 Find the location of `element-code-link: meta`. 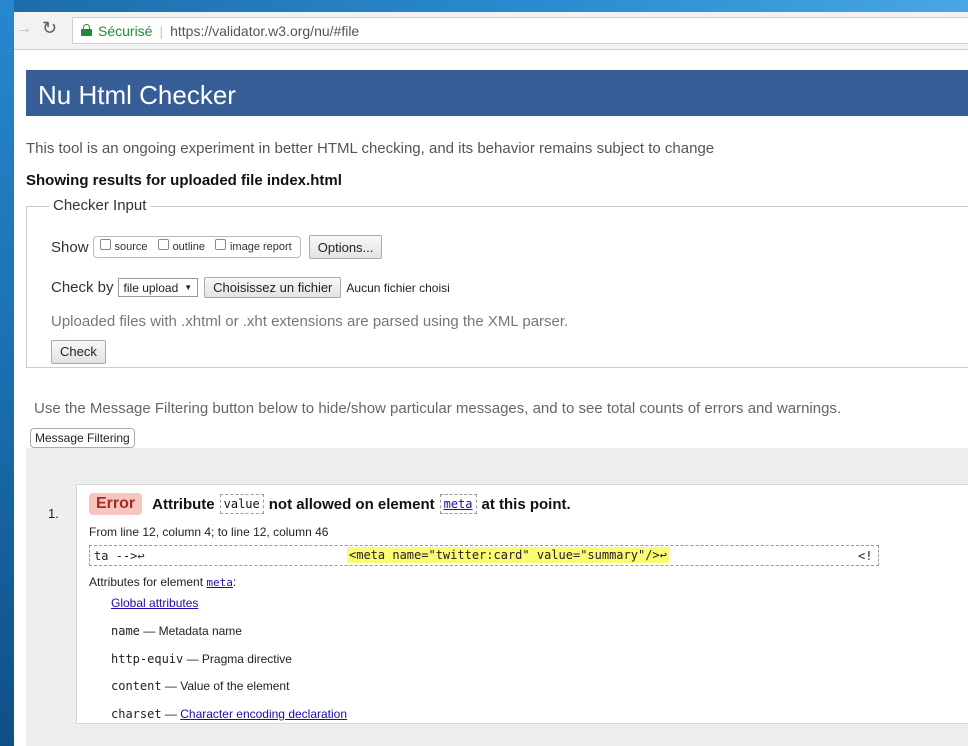

element-code-link: meta is located at coordinates (458, 504).